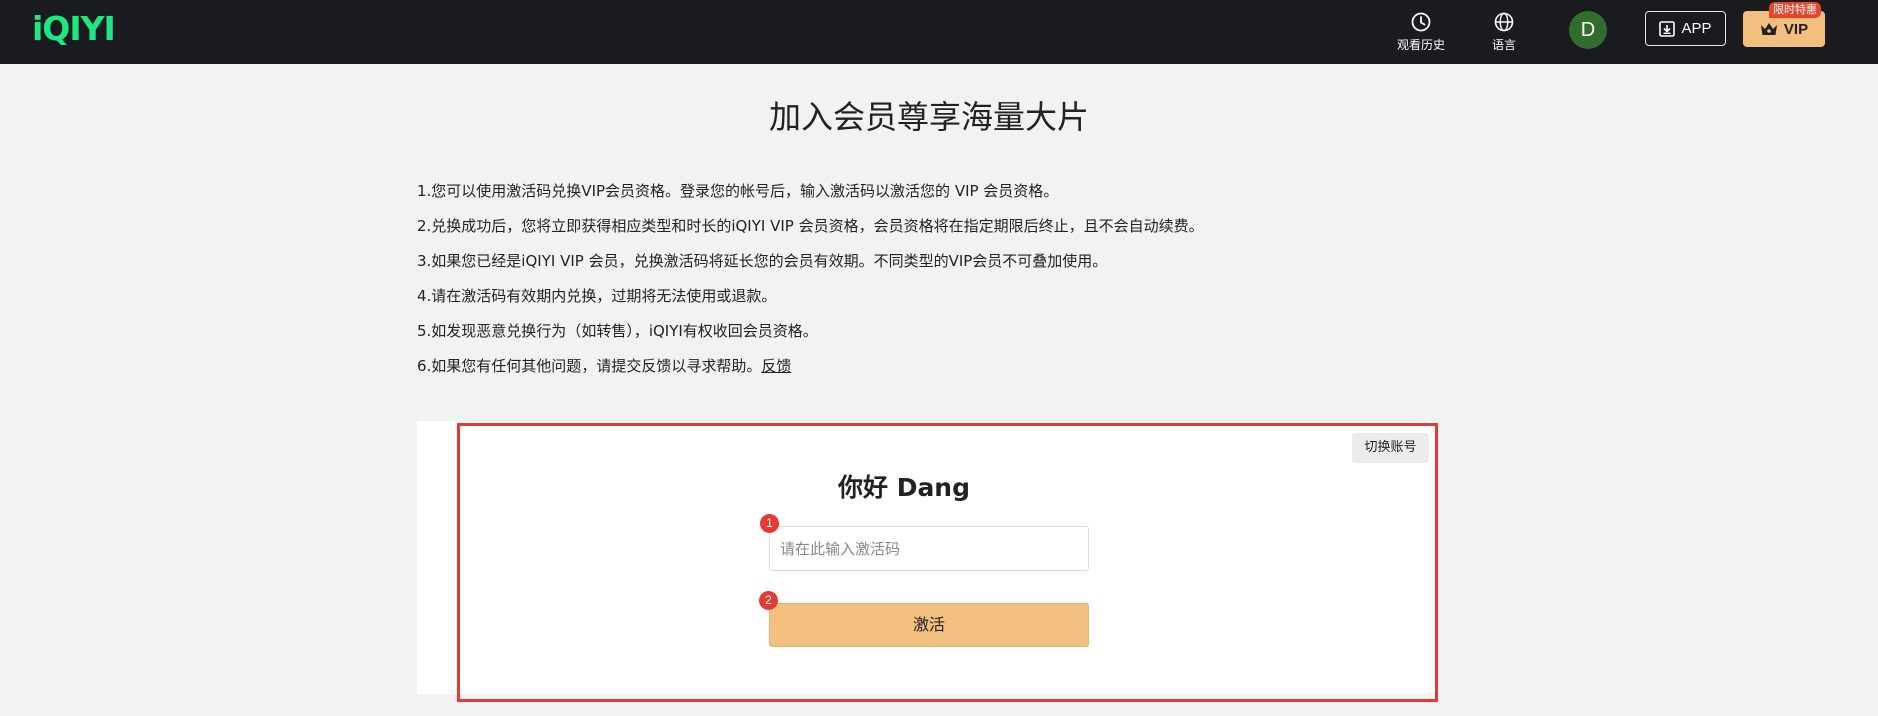 This screenshot has height=716, width=1878. What do you see at coordinates (597, 296) in the screenshot?
I see `rule-item: 4.请在激活码有效期内兑换，过期将无法使用或退款。` at bounding box center [597, 296].